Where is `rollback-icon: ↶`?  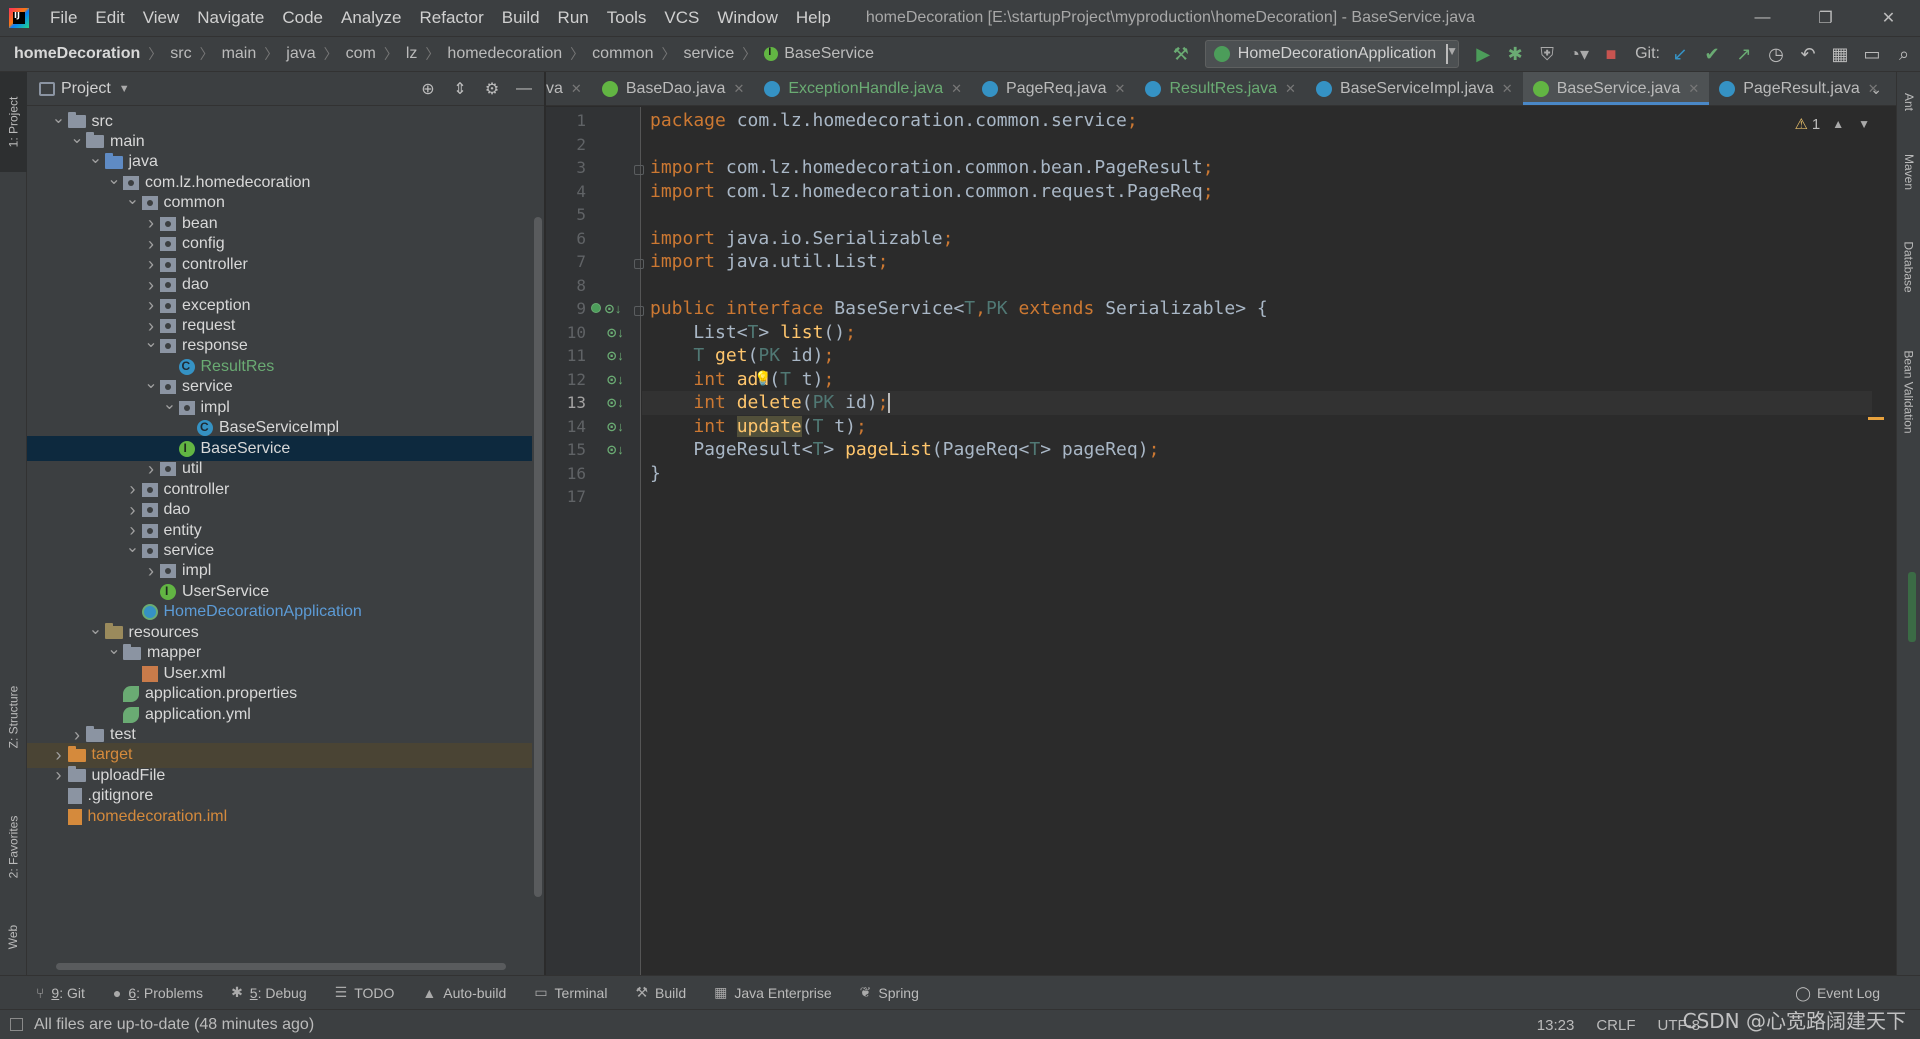
rollback-icon: ↶ is located at coordinates (1808, 54).